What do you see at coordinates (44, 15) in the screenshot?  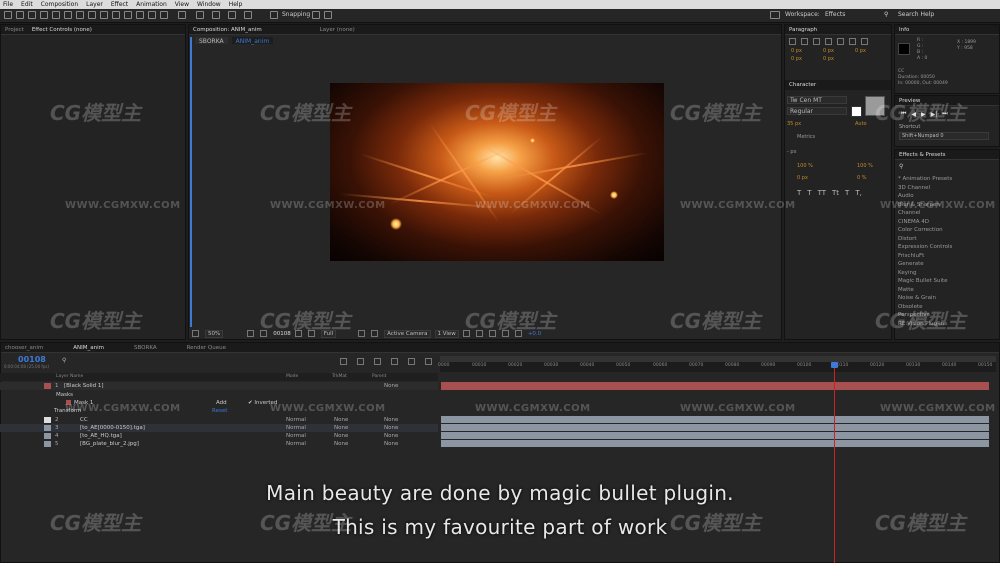 I see `zoom-tool-icon` at bounding box center [44, 15].